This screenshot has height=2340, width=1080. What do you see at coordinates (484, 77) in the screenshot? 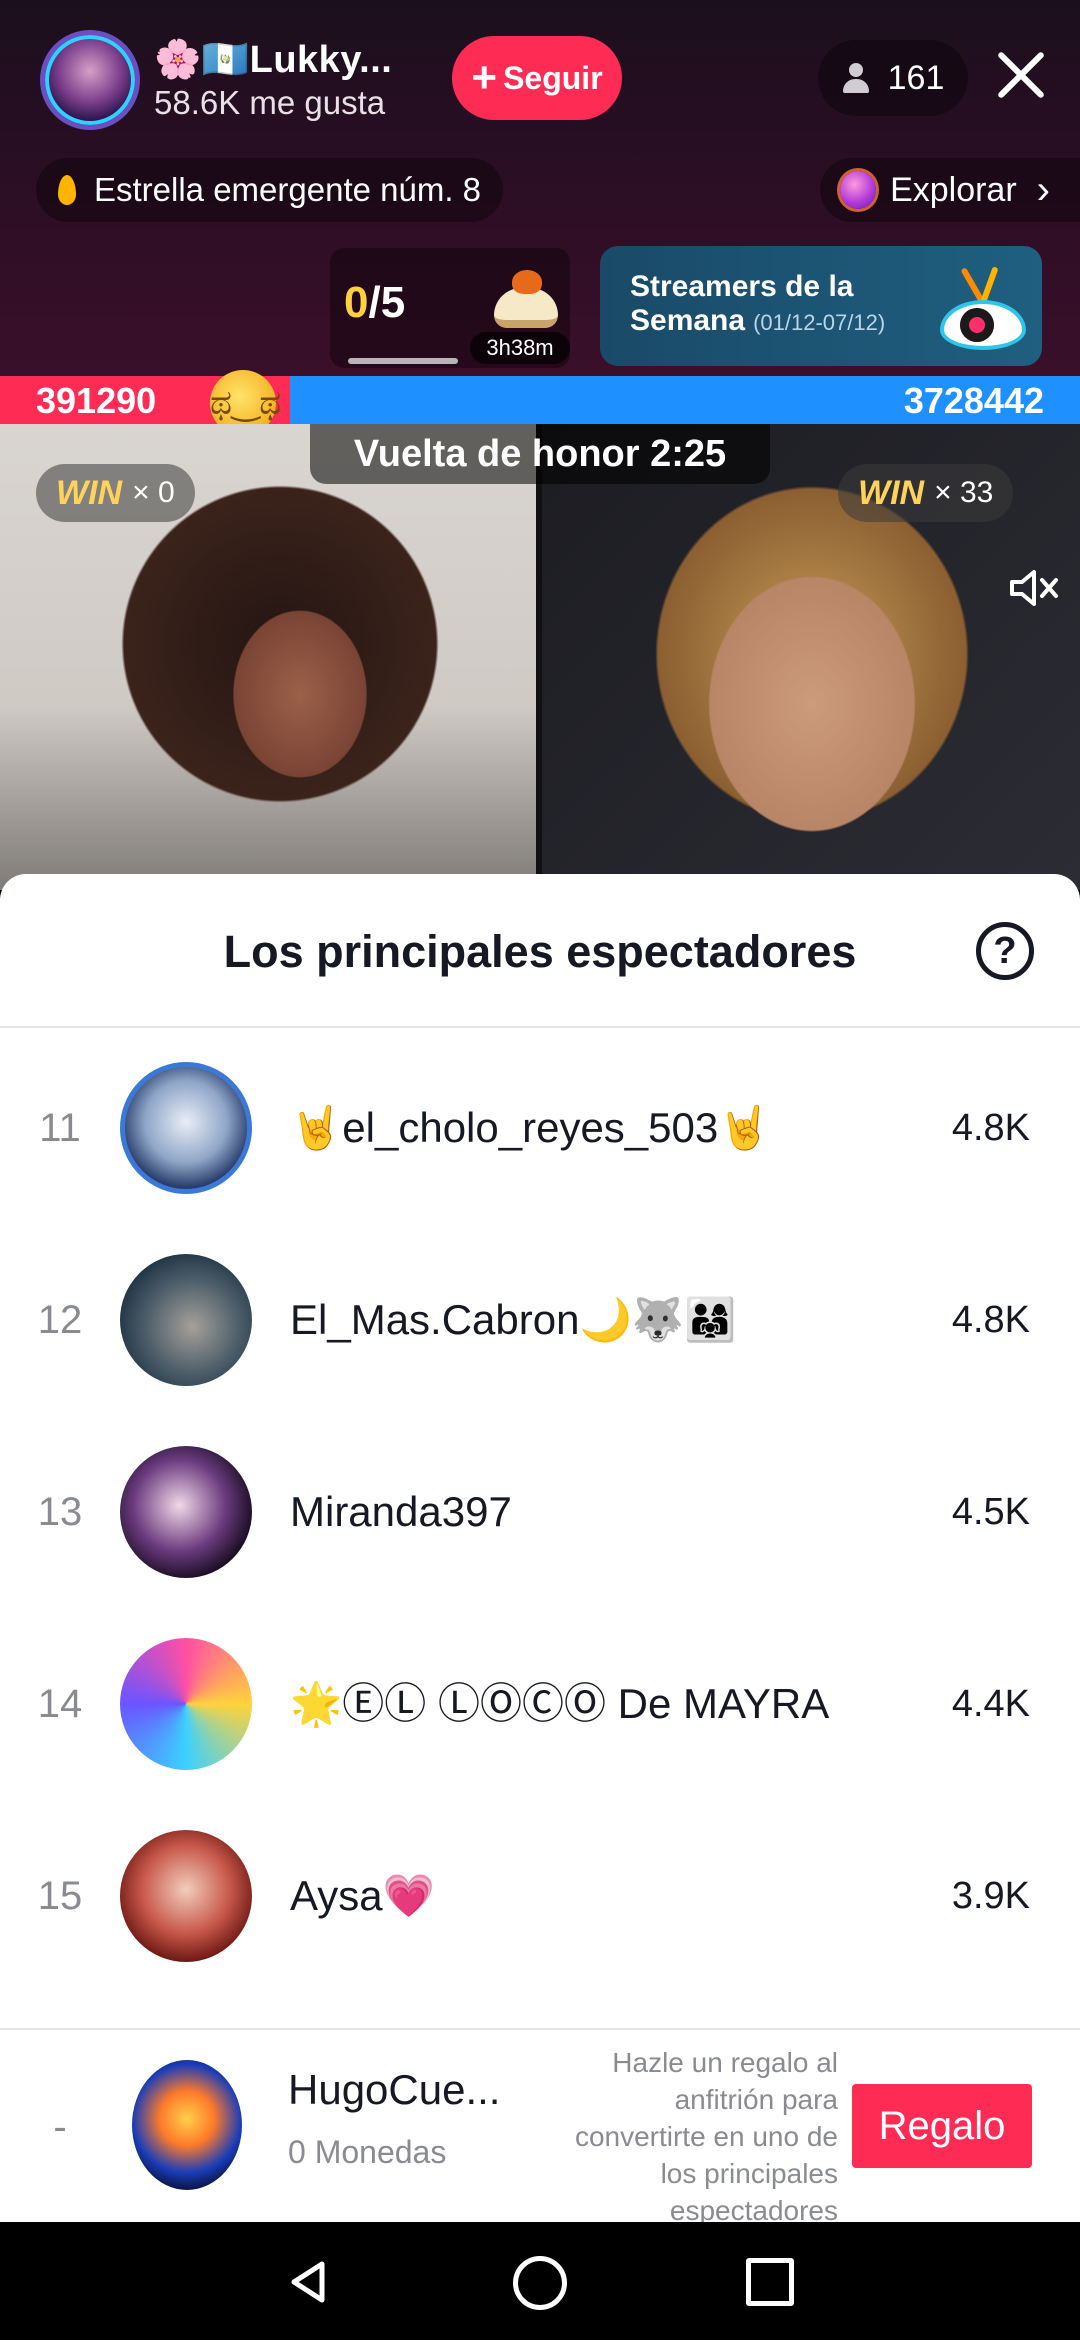
I see `plus-icon: +` at bounding box center [484, 77].